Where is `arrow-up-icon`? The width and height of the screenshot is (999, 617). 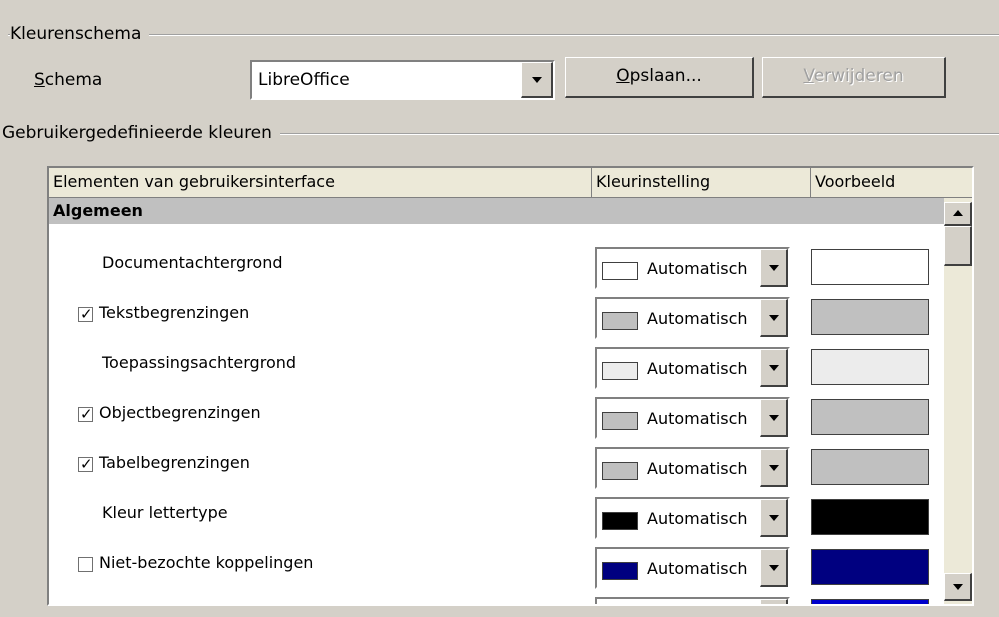 arrow-up-icon is located at coordinates (957, 212).